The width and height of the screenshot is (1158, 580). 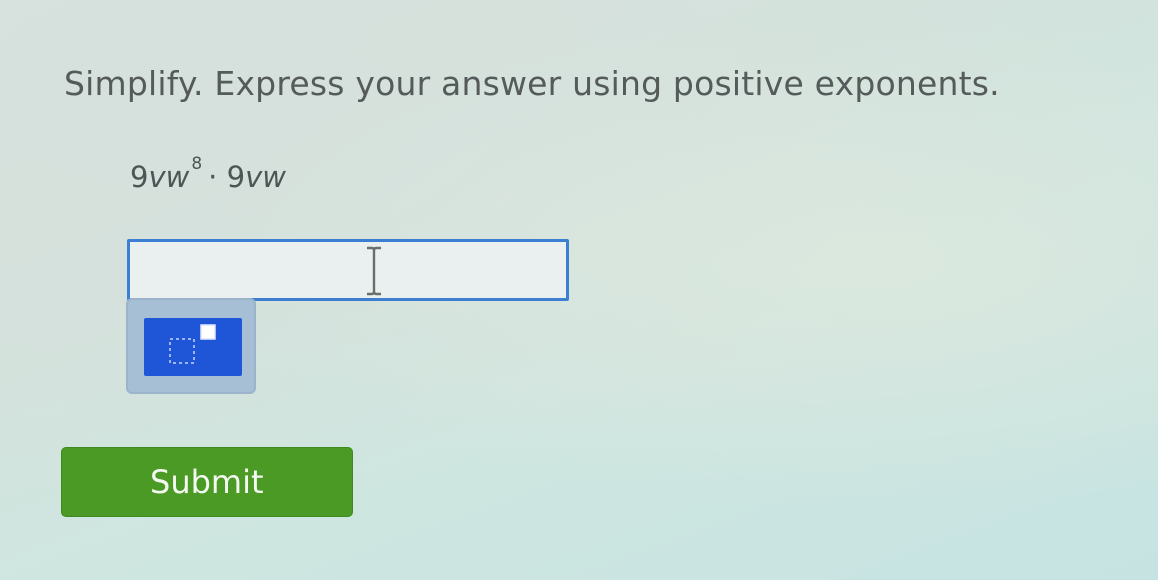 What do you see at coordinates (139, 177) in the screenshot?
I see `first-coefficient: 9` at bounding box center [139, 177].